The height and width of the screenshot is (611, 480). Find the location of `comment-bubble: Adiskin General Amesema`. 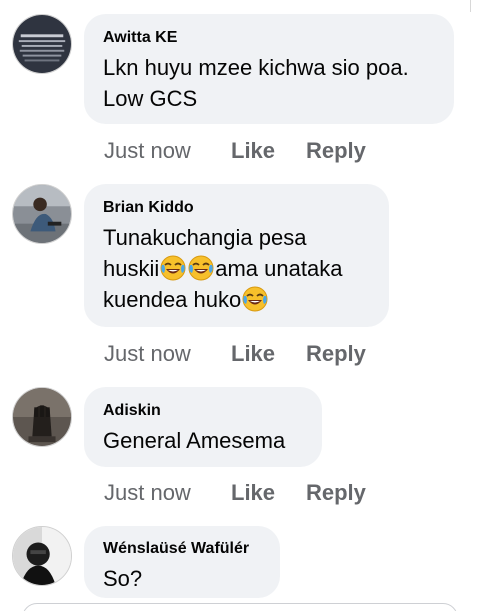

comment-bubble: Adiskin General Amesema is located at coordinates (203, 427).